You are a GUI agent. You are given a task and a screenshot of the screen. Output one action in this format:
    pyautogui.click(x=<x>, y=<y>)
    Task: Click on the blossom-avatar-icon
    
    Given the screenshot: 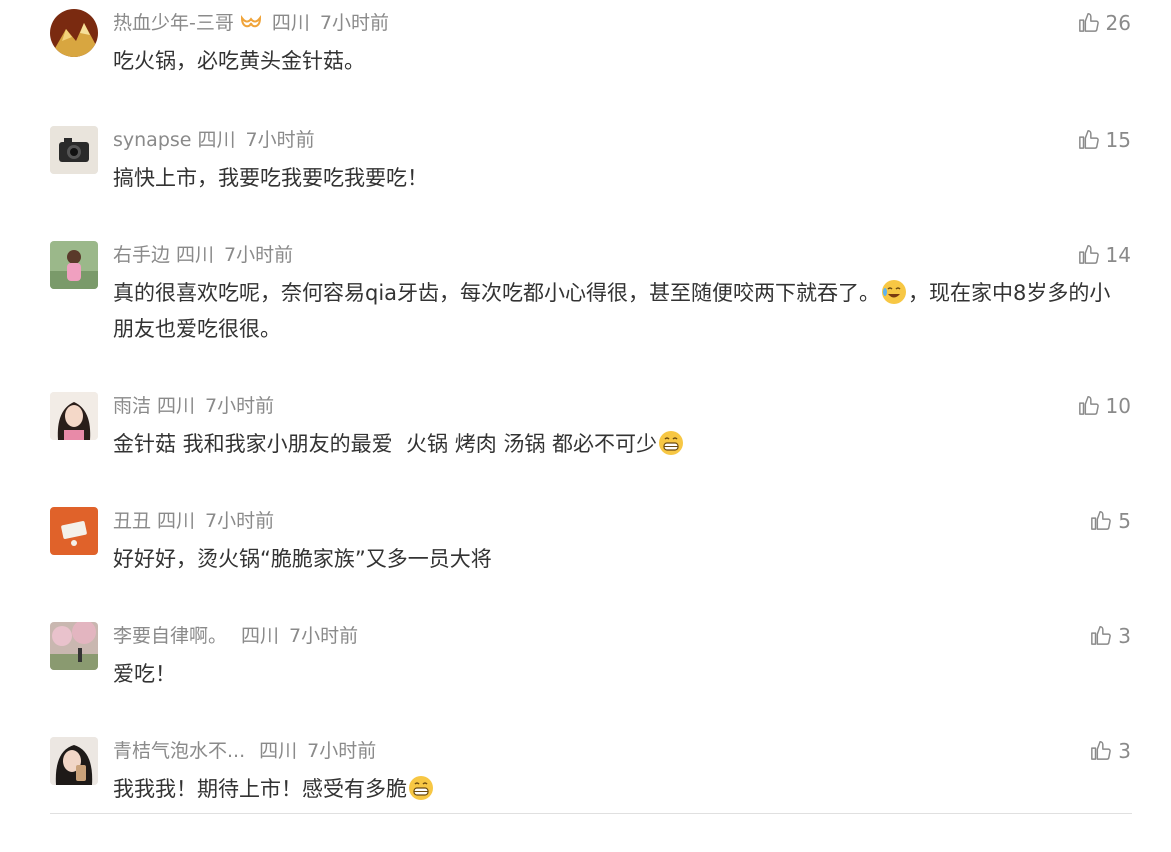 What is the action you would take?
    pyautogui.click(x=74, y=646)
    